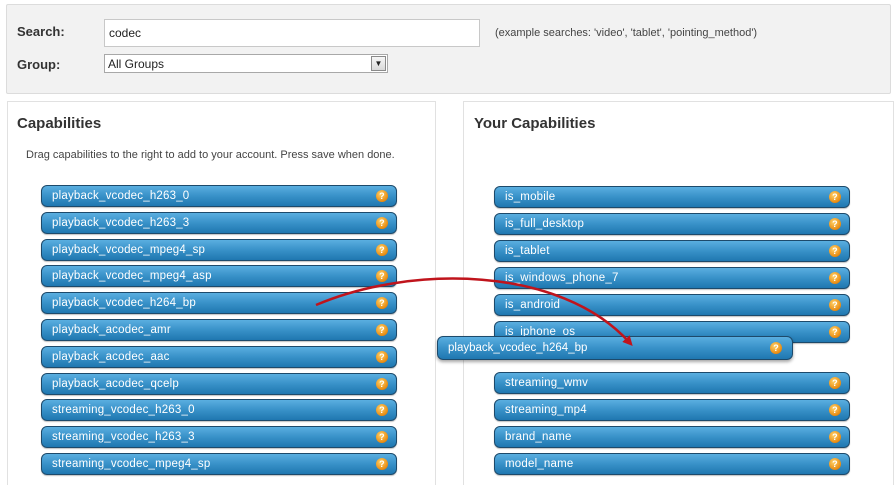  What do you see at coordinates (129, 249) in the screenshot?
I see `capability-label: playback_vcodec_mpeg4_sp` at bounding box center [129, 249].